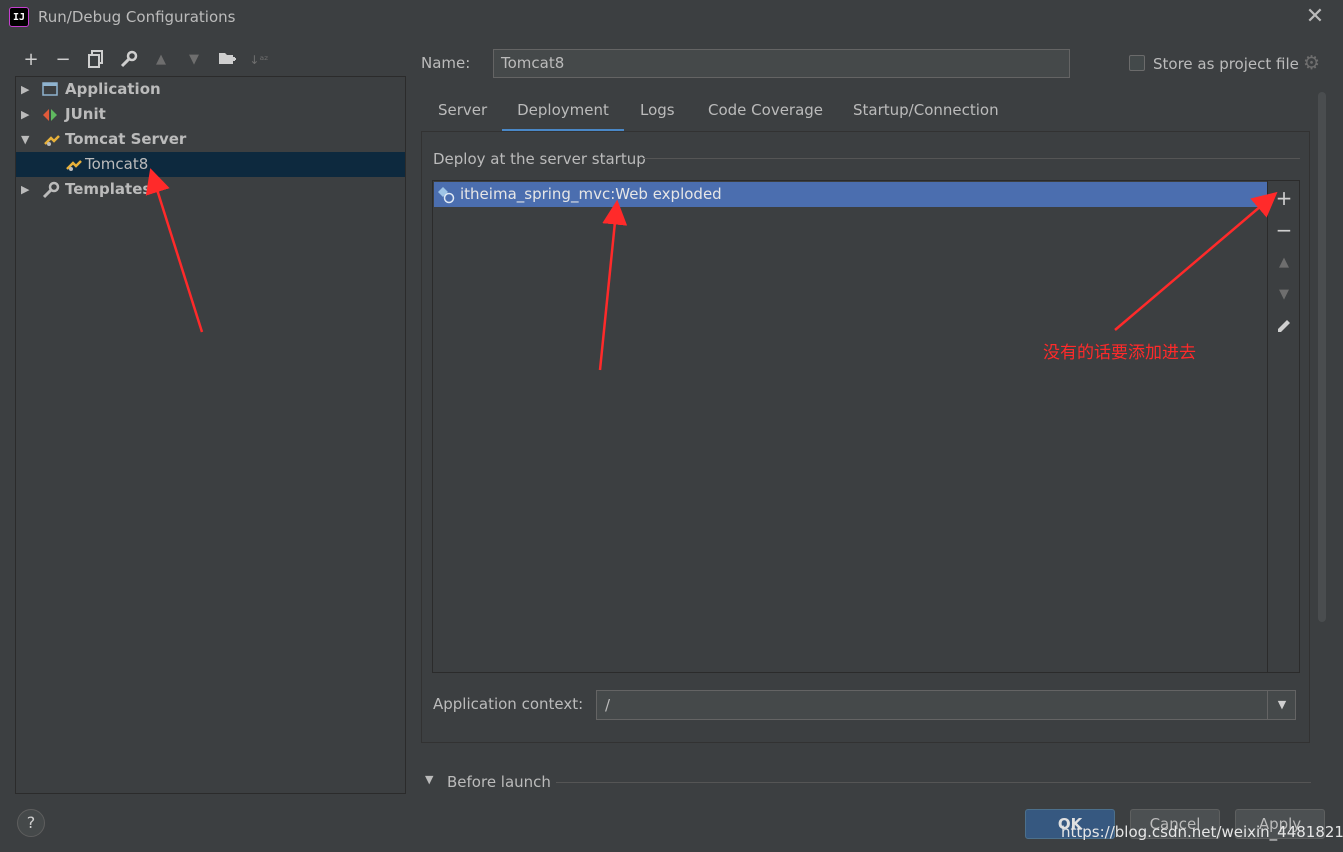  Describe the element at coordinates (174, 250) in the screenshot. I see `annotation-arrow-tomcat8` at that location.